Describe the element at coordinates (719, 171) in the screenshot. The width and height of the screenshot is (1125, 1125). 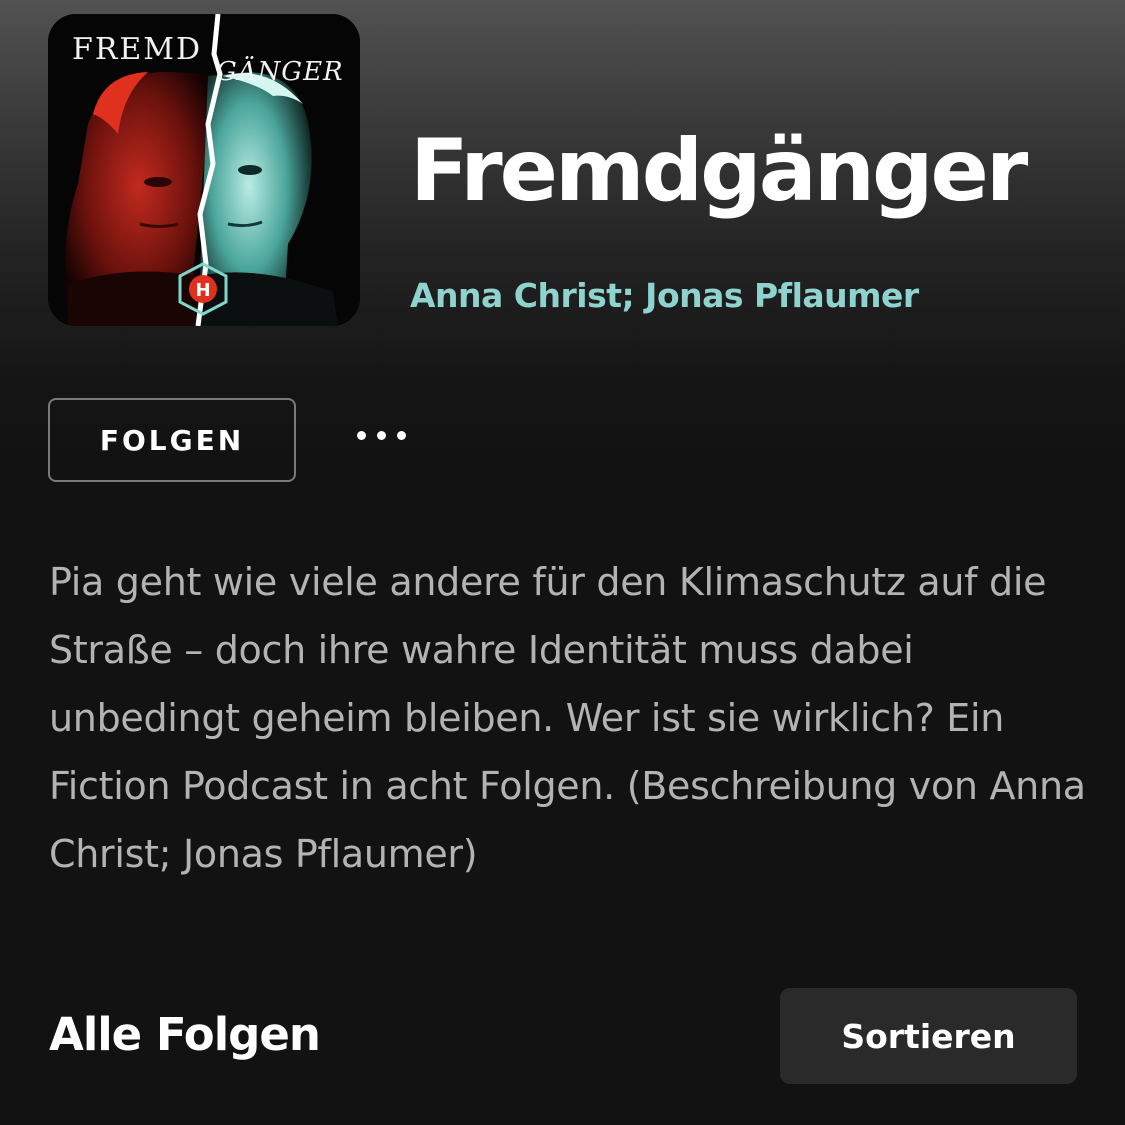
I see `podcast-title: Fremdgänger` at that location.